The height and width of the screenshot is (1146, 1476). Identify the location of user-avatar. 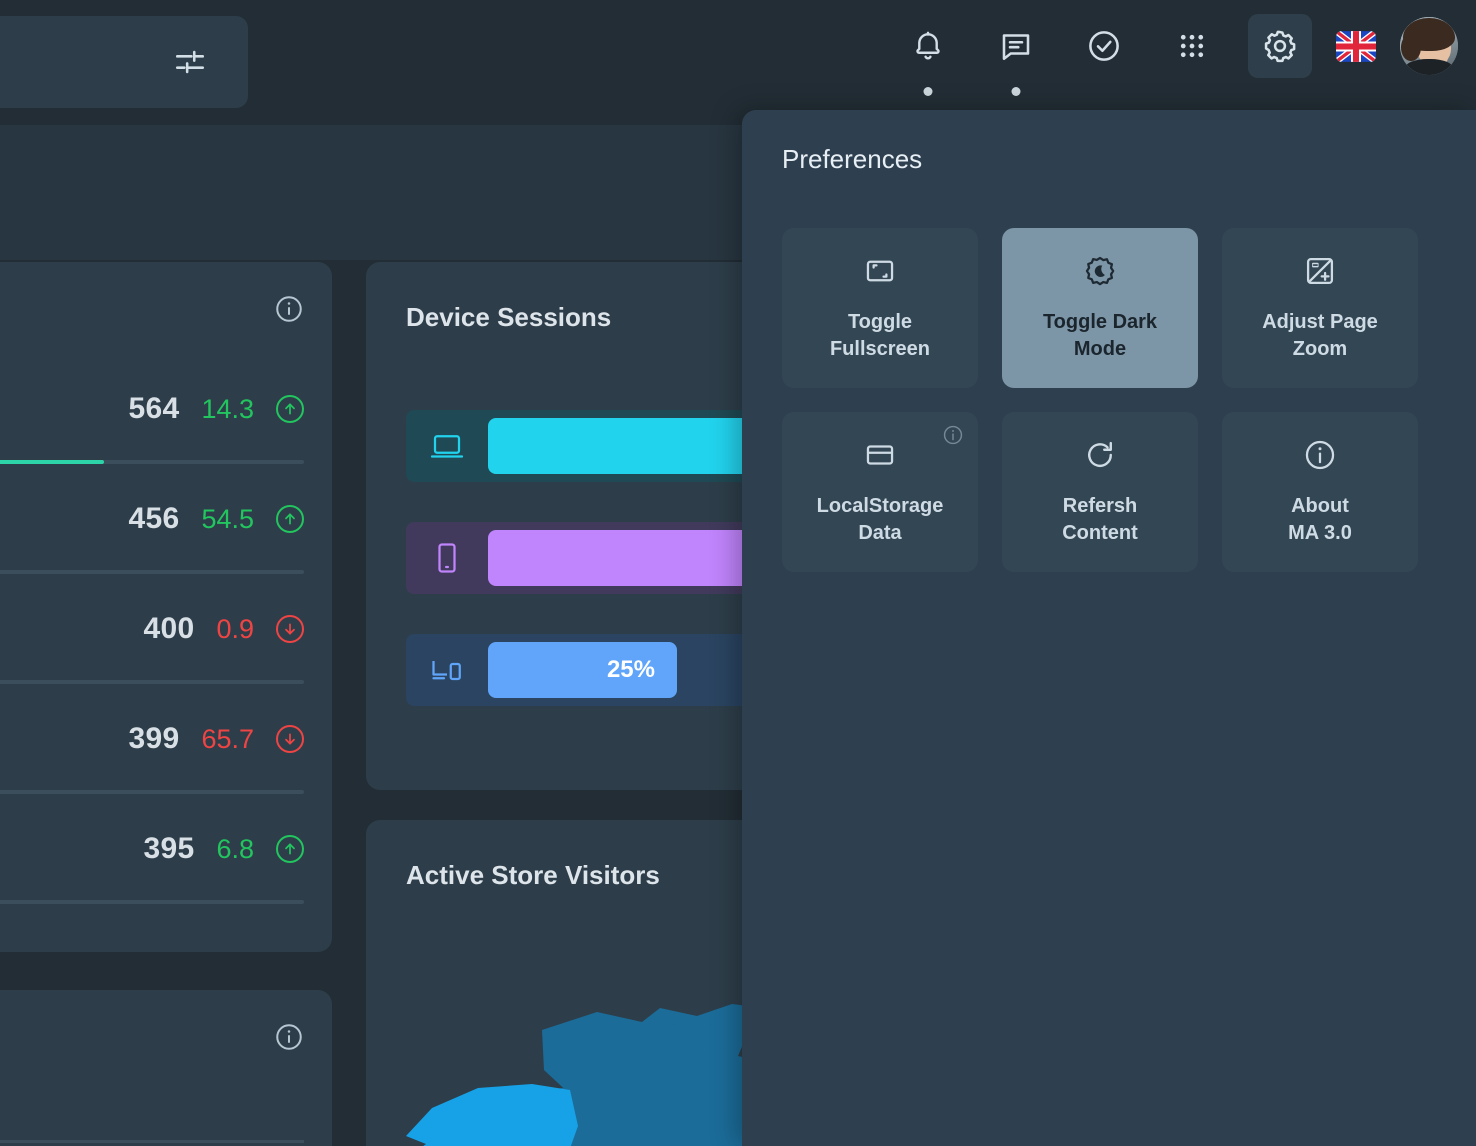
(1429, 46).